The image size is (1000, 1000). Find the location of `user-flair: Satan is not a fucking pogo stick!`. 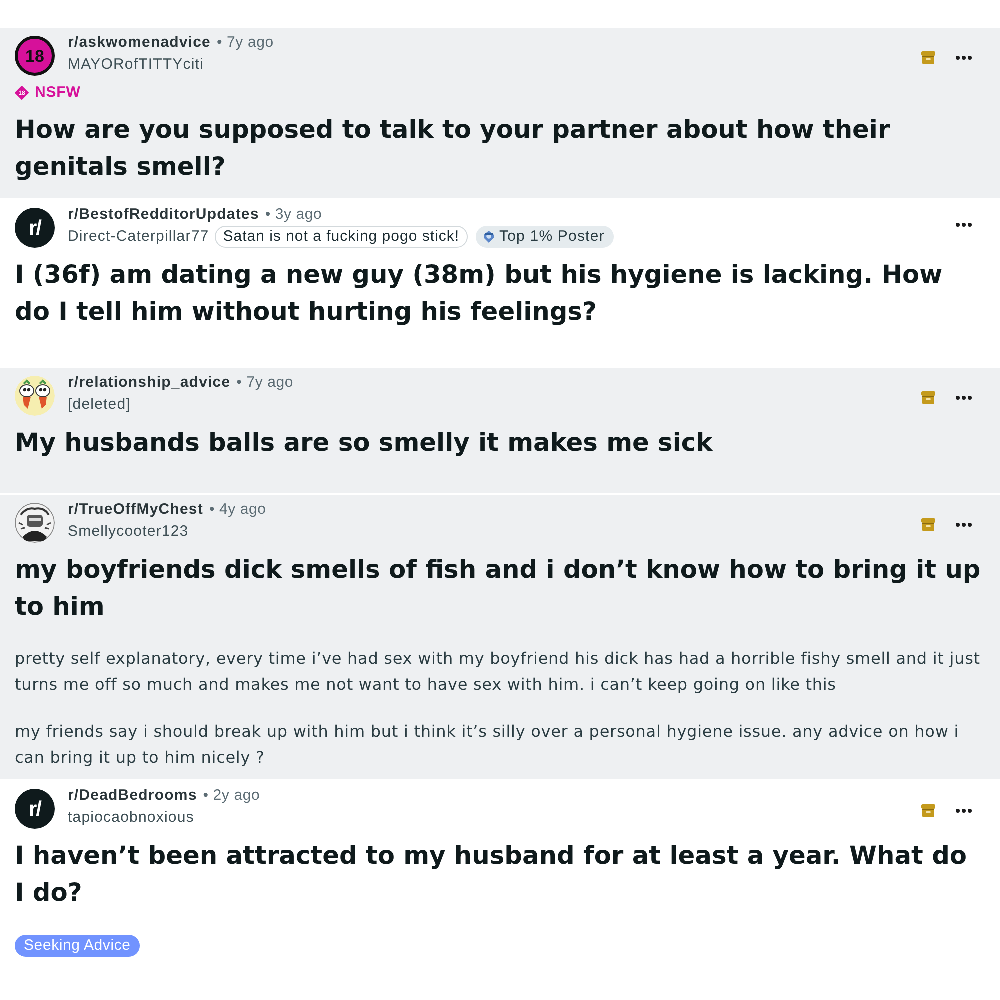

user-flair: Satan is not a fucking pogo stick! is located at coordinates (341, 237).